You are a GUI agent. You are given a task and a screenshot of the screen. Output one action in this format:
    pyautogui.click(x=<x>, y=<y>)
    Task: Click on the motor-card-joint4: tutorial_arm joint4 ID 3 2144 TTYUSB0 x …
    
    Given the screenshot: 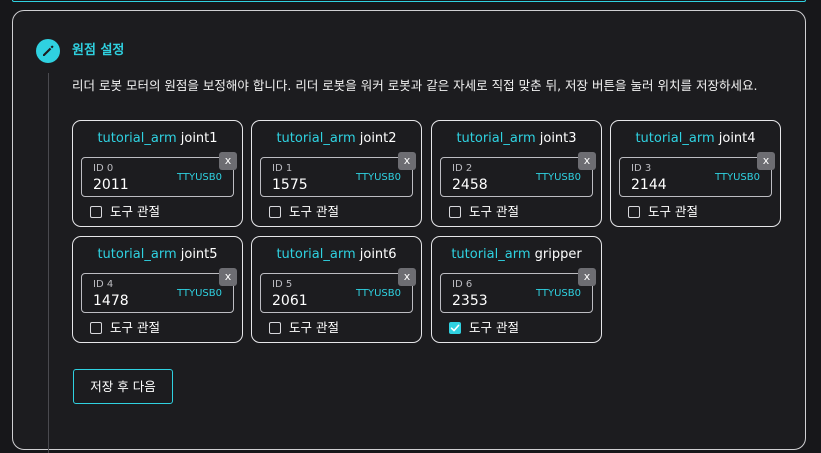 What is the action you would take?
    pyautogui.click(x=695, y=173)
    